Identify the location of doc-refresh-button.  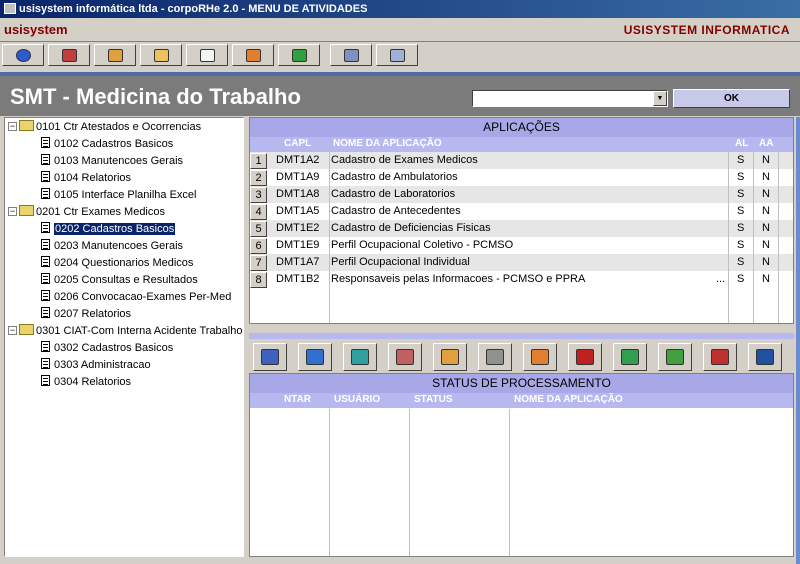
(630, 357).